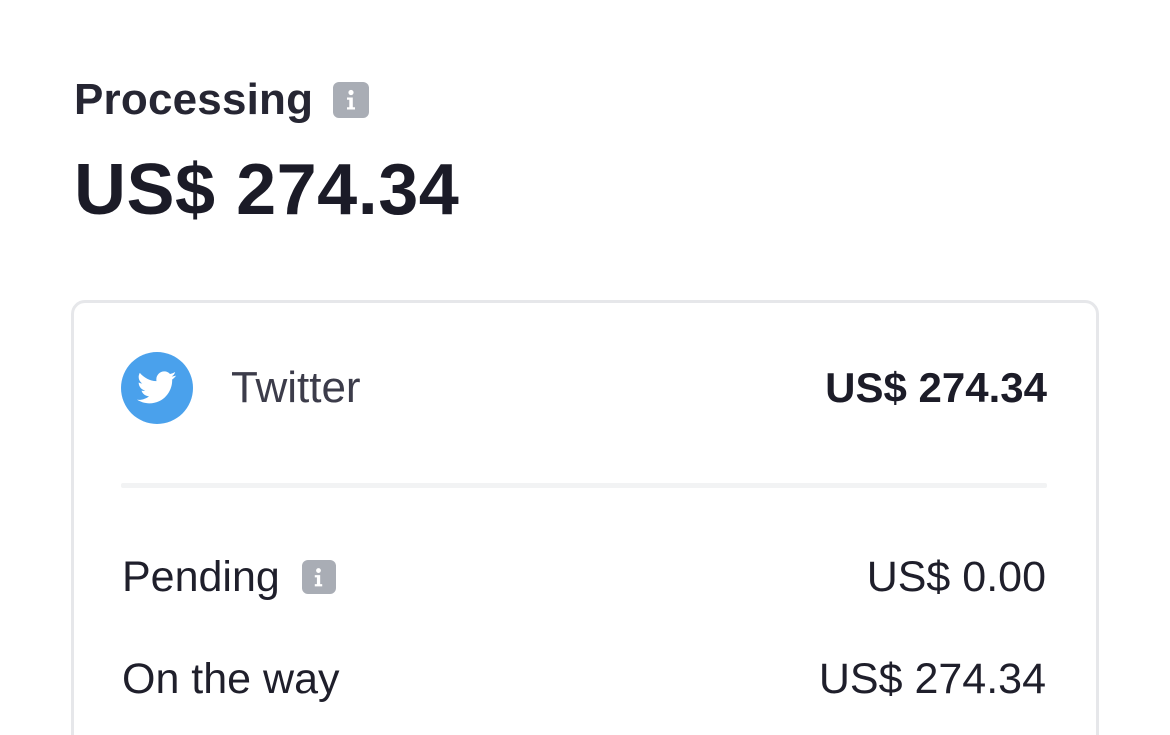 The height and width of the screenshot is (735, 1170). What do you see at coordinates (584, 577) in the screenshot?
I see `detail-row-pending: Pending US$ 0.00` at bounding box center [584, 577].